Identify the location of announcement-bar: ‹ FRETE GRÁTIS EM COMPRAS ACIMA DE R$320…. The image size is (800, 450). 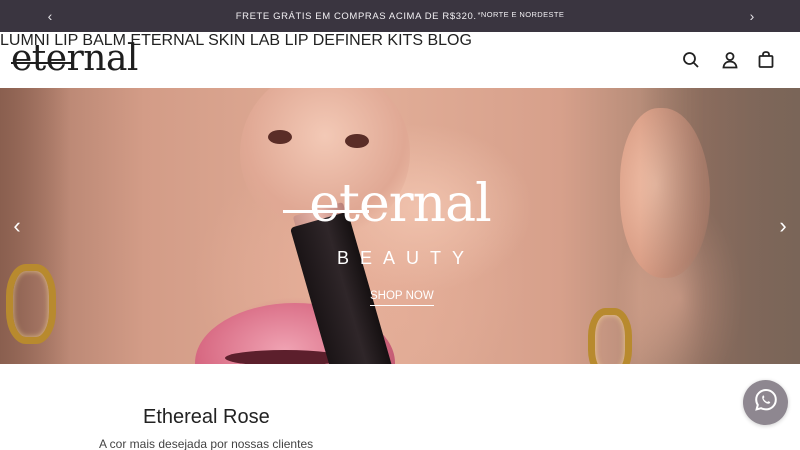
(400, 16).